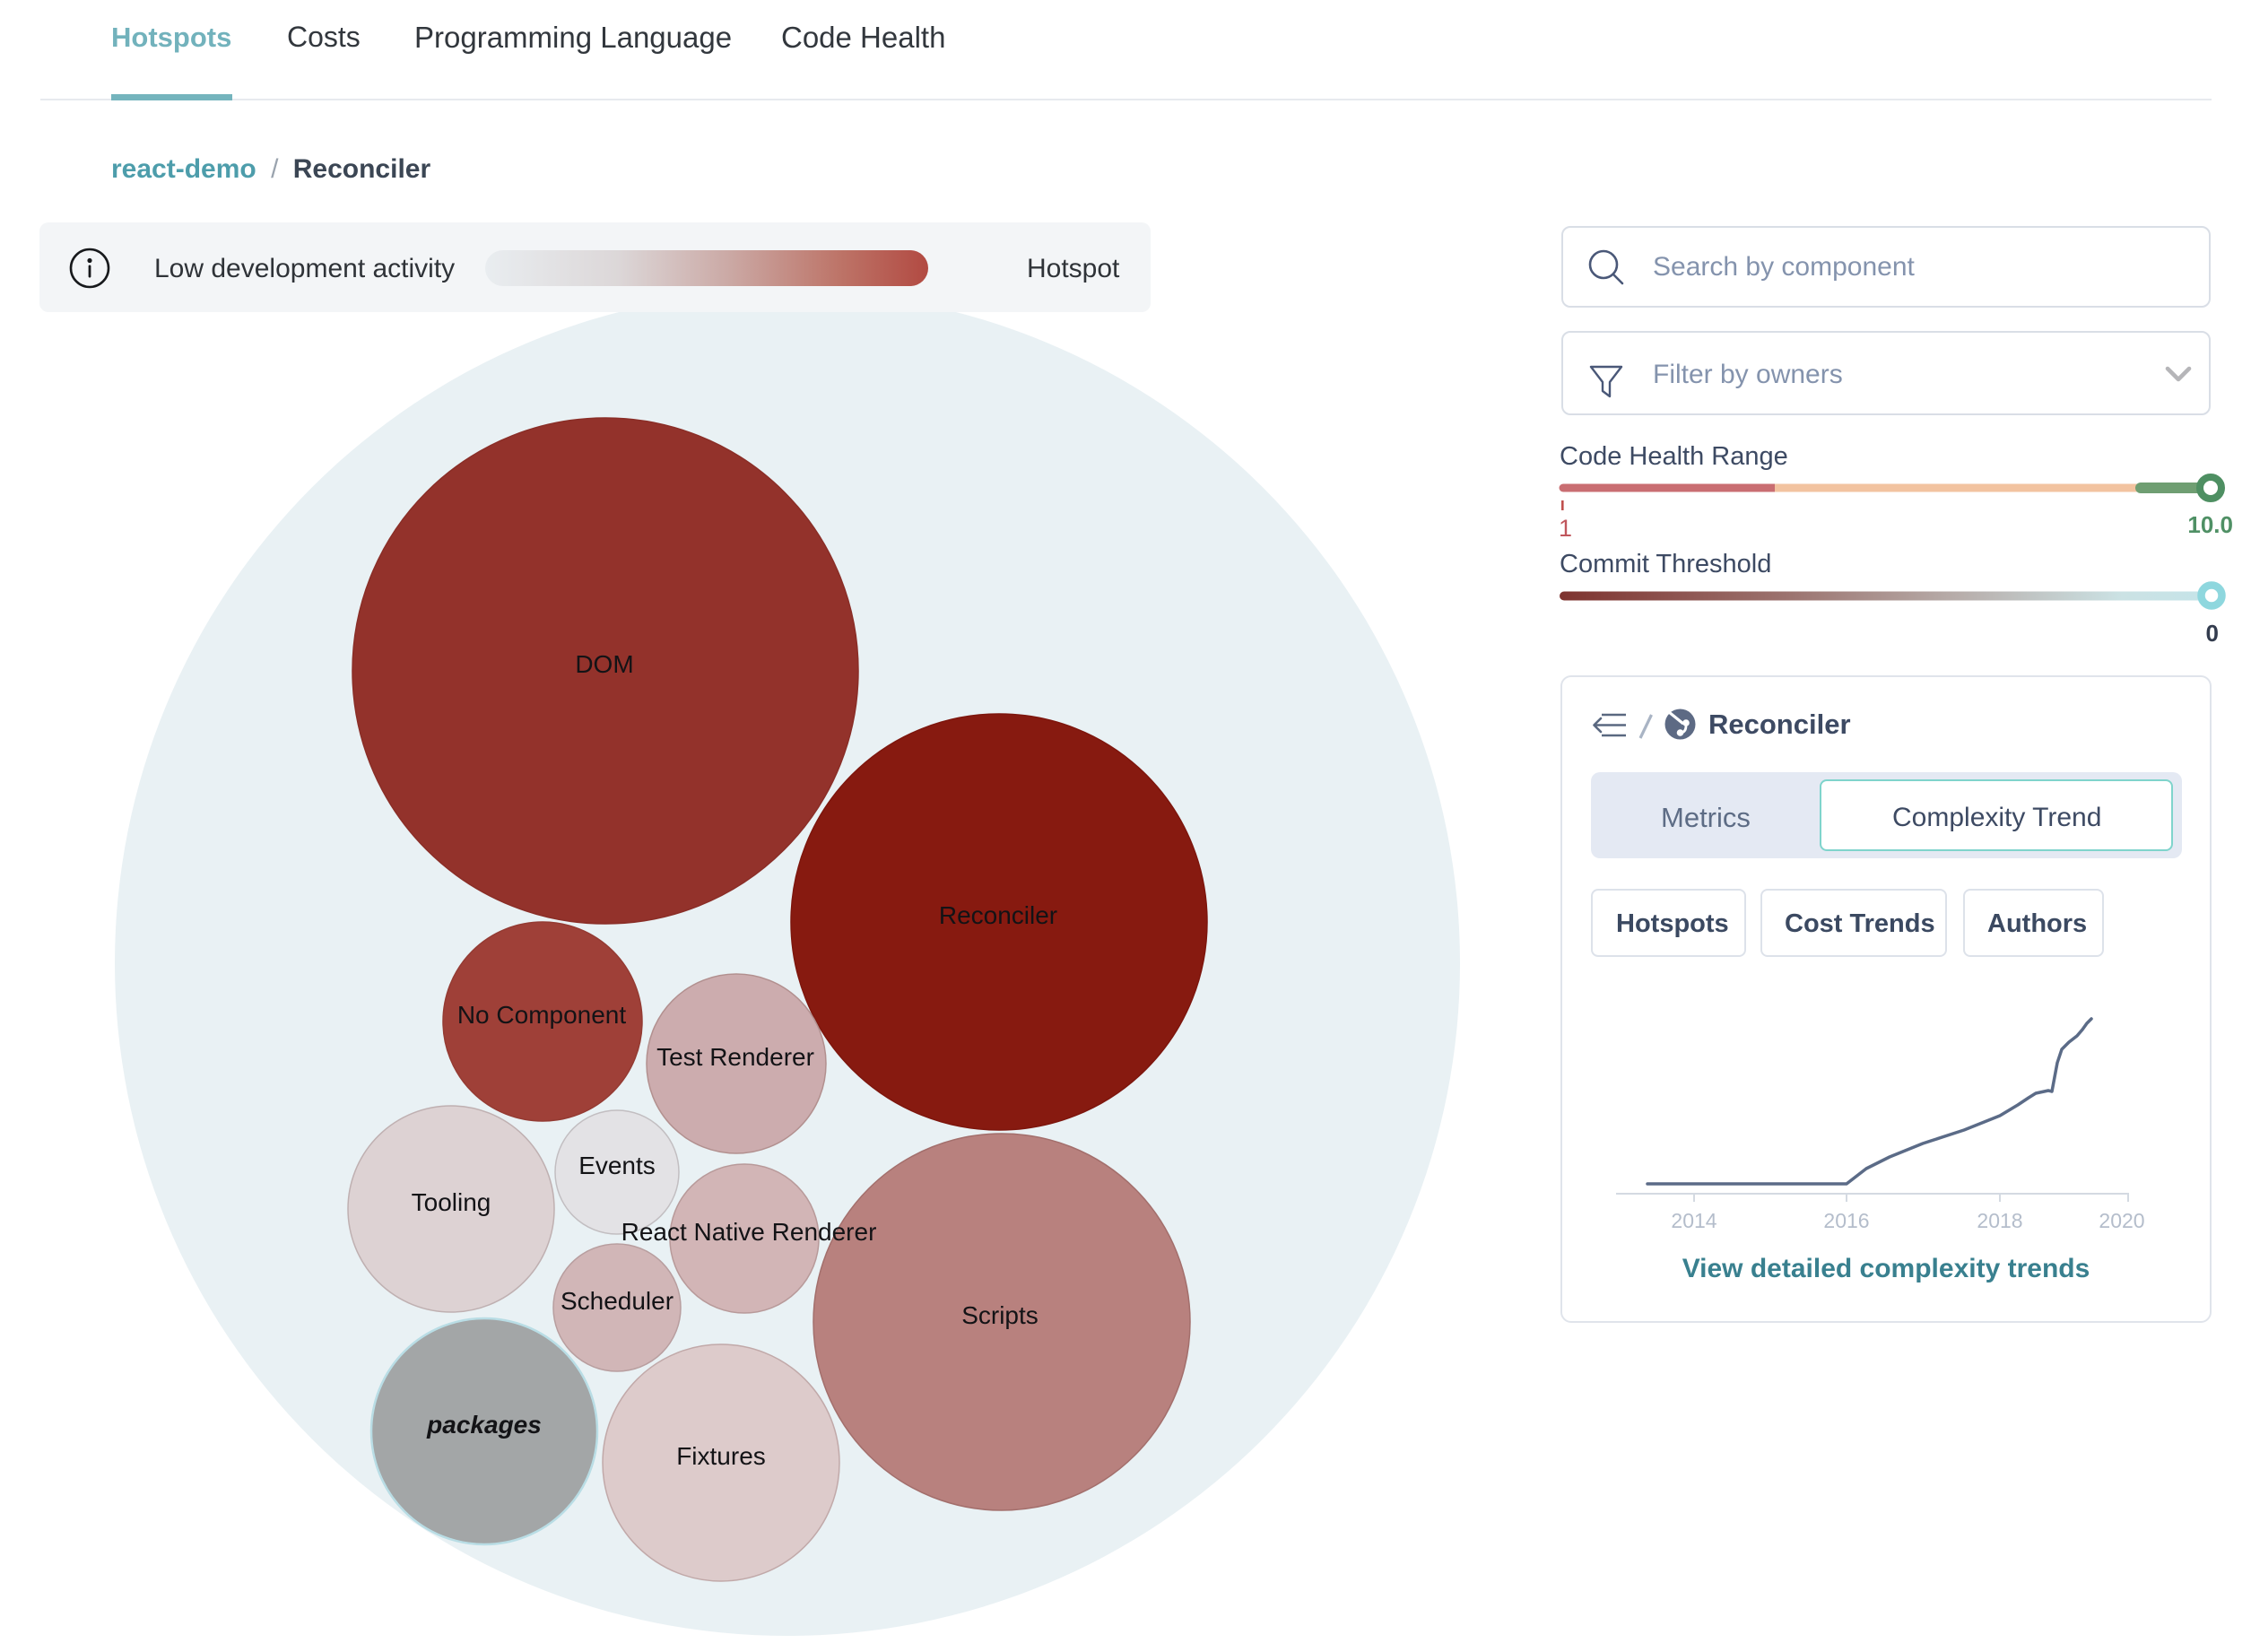 This screenshot has height=1652, width=2251. What do you see at coordinates (2210, 524) in the screenshot?
I see `svg-text: 10.0` at bounding box center [2210, 524].